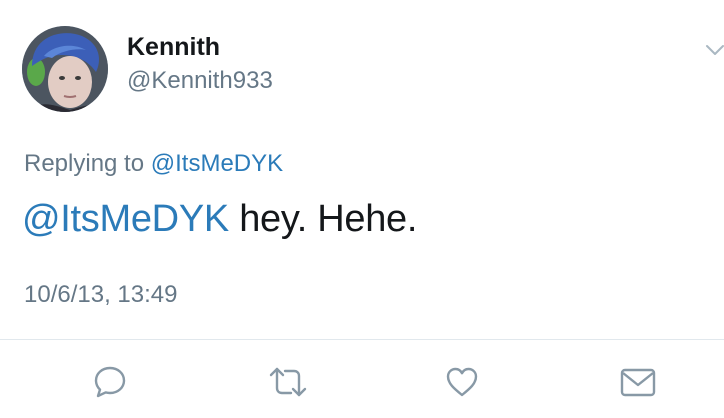 This screenshot has height=418, width=724. I want to click on retweet-button, so click(288, 382).